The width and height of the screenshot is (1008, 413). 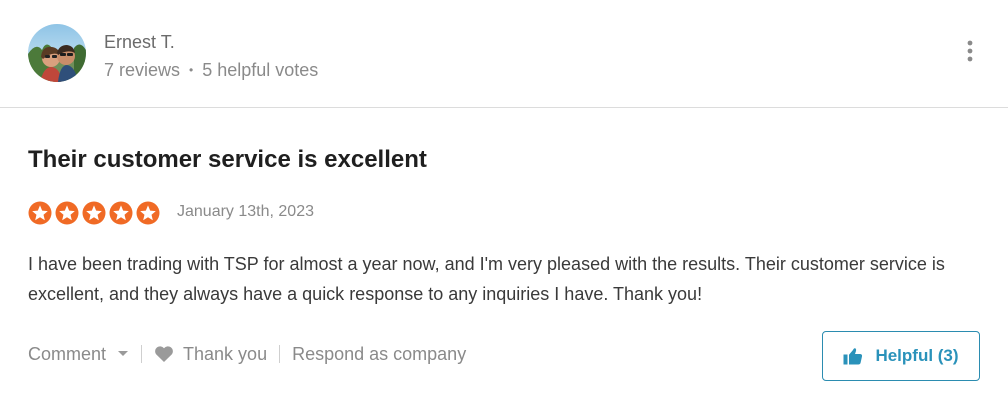 I want to click on reviewer-name: Ernest T., so click(x=139, y=42).